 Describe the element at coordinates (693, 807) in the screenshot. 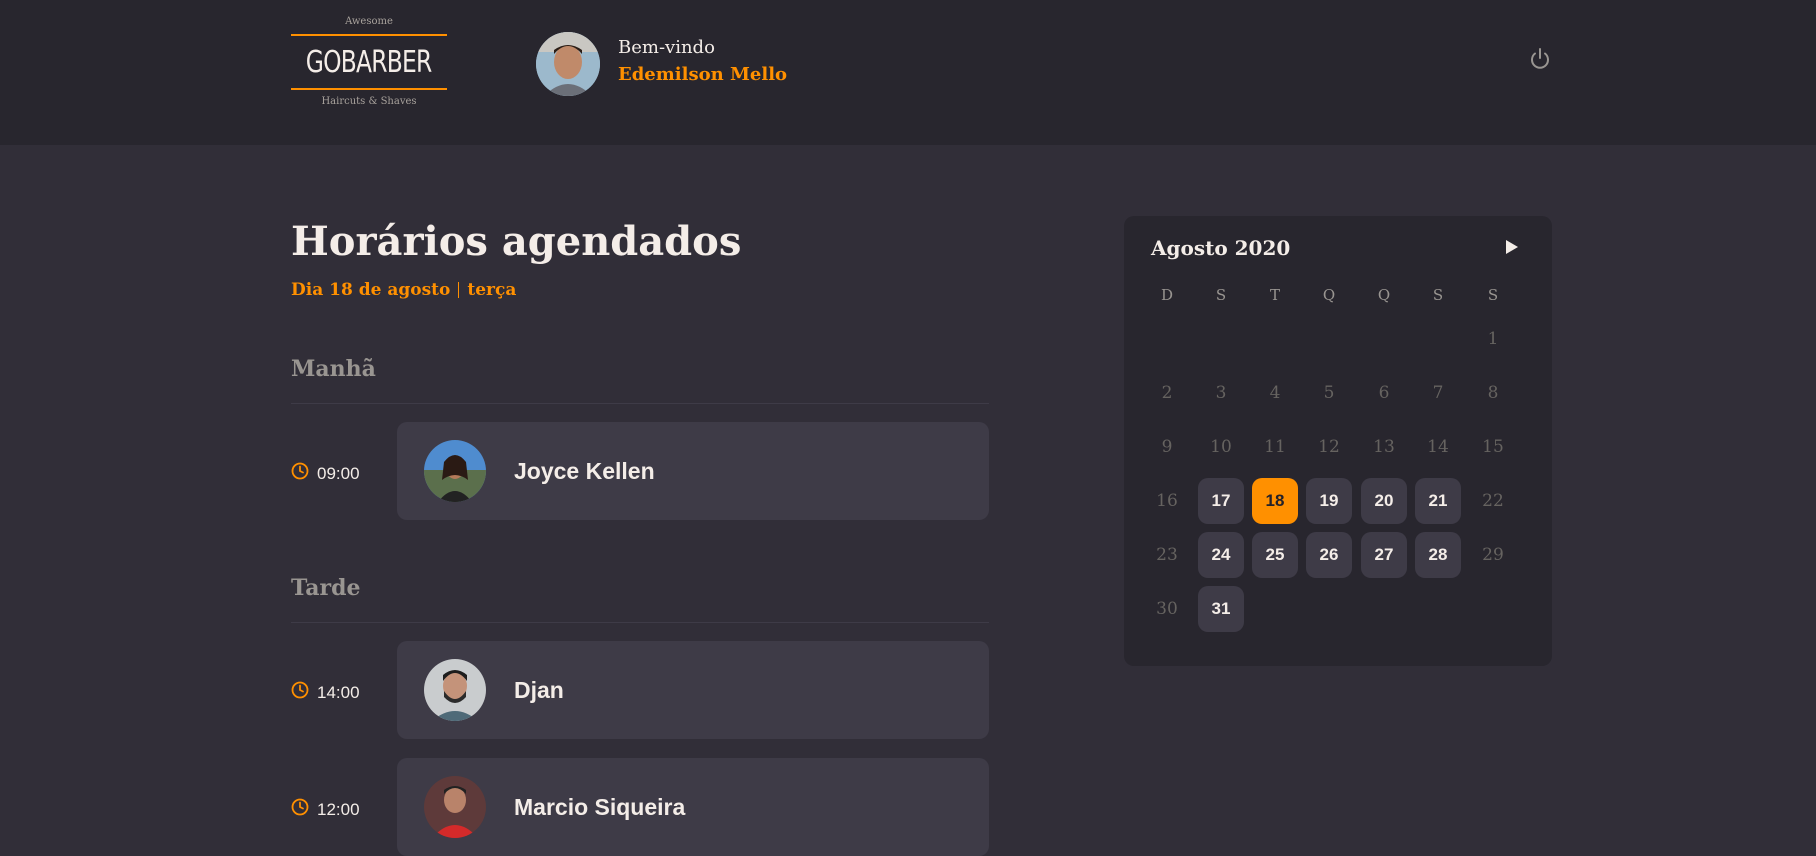

I see `appointment-card: Marcio Siqueira` at that location.